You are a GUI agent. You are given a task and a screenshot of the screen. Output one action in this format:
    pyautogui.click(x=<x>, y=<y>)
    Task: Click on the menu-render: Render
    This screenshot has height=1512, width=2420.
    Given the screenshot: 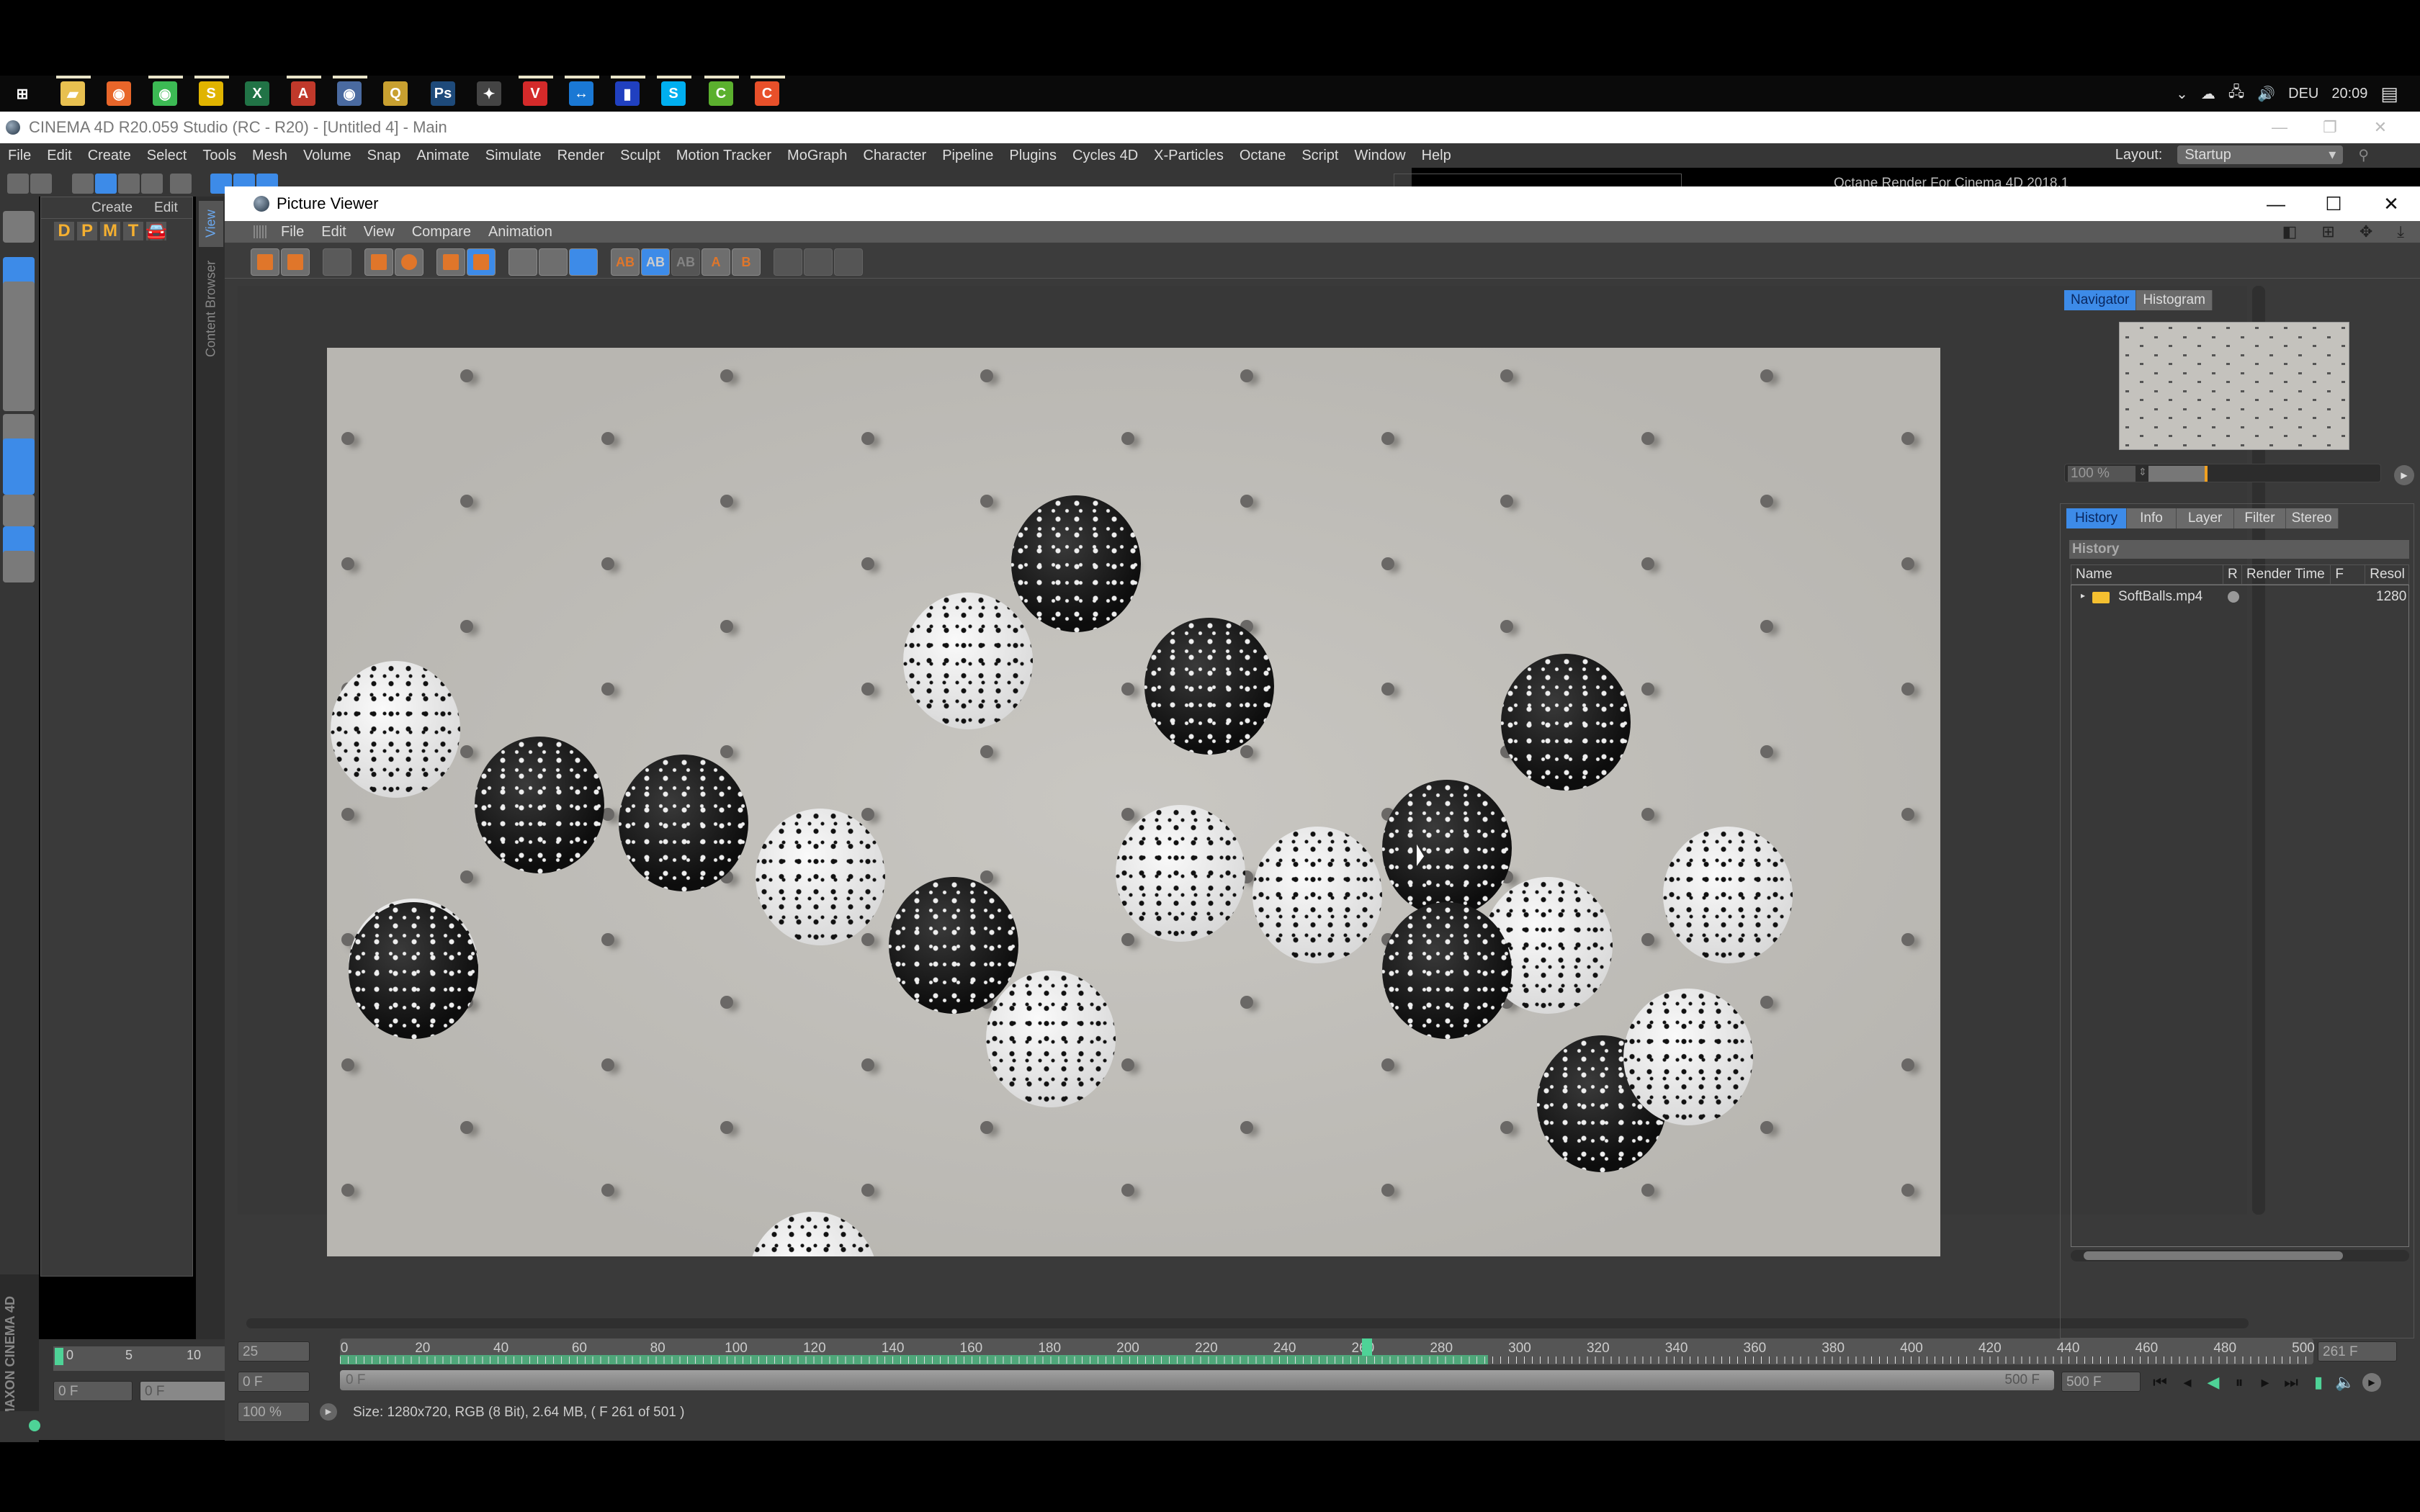 What is the action you would take?
    pyautogui.click(x=581, y=156)
    